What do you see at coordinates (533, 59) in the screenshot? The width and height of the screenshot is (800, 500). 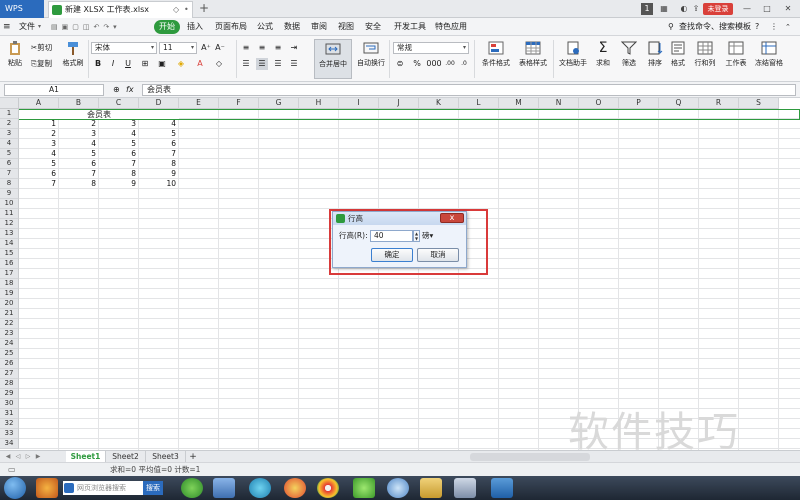 I see `table-style-button: 表格样式` at bounding box center [533, 59].